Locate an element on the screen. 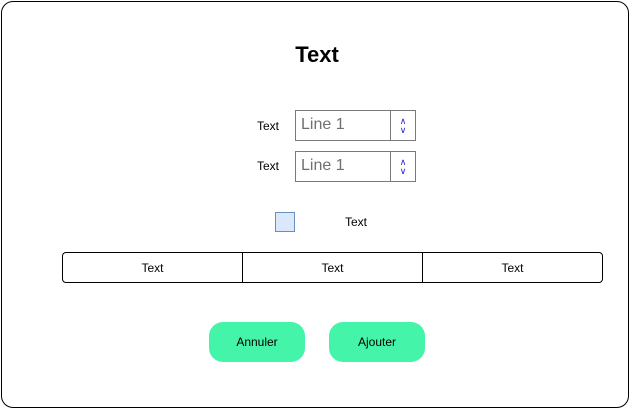 This screenshot has width=632, height=411. field-2-value: Line 1 is located at coordinates (323, 166).